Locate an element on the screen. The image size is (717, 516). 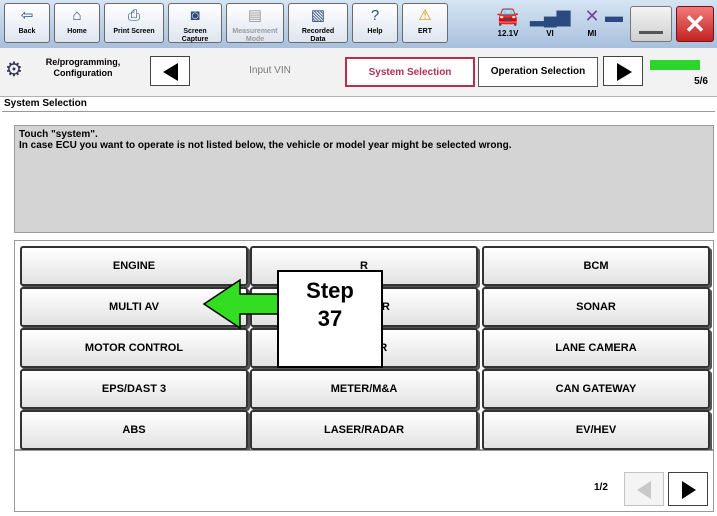
home-icon: ⌂ is located at coordinates (77, 15).